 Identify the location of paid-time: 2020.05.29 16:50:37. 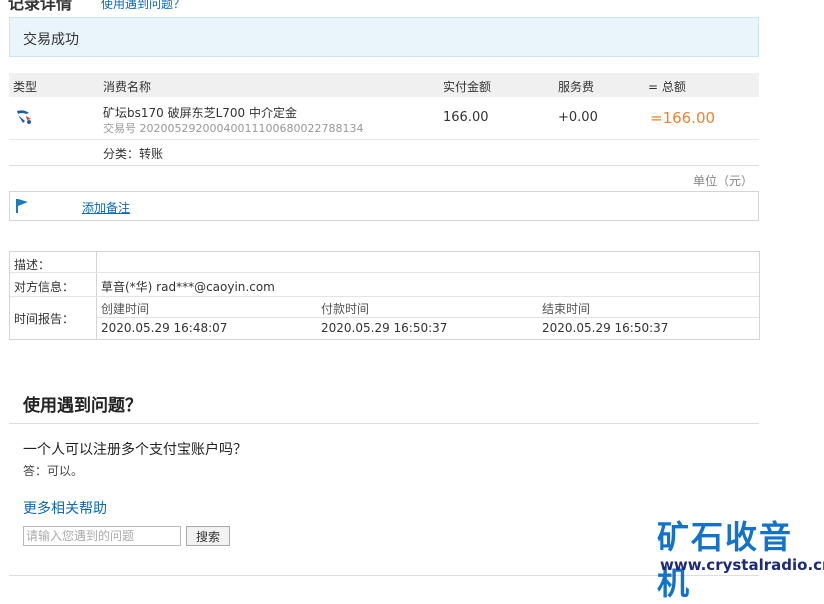
(384, 328).